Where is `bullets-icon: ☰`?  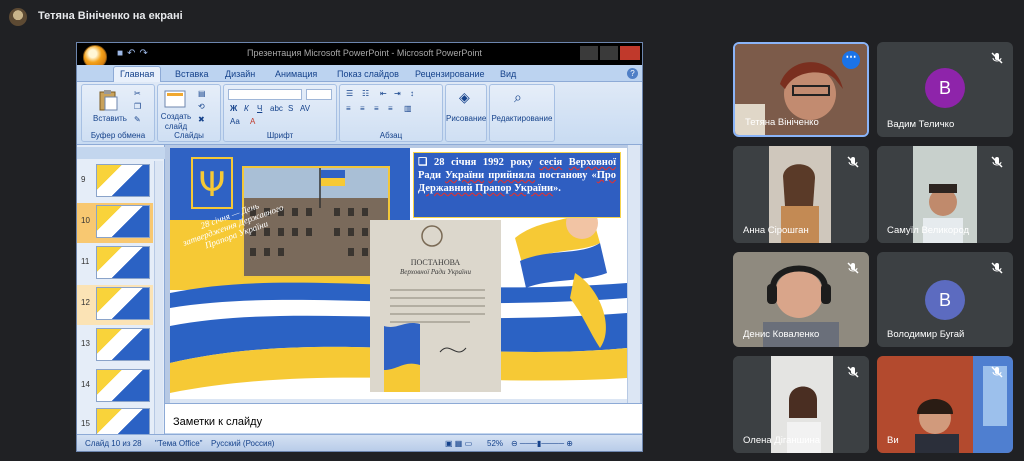
bullets-icon: ☰ is located at coordinates (349, 93).